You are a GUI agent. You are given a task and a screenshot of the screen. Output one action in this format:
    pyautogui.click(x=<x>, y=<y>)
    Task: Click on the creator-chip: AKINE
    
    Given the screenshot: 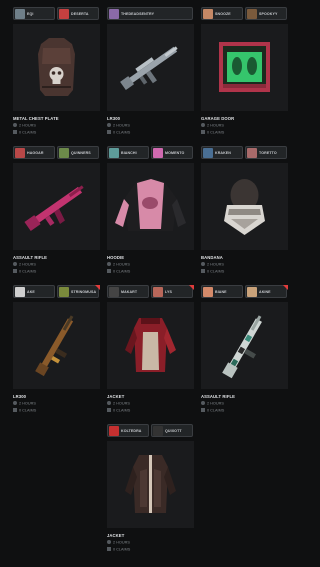 What is the action you would take?
    pyautogui.click(x=266, y=291)
    